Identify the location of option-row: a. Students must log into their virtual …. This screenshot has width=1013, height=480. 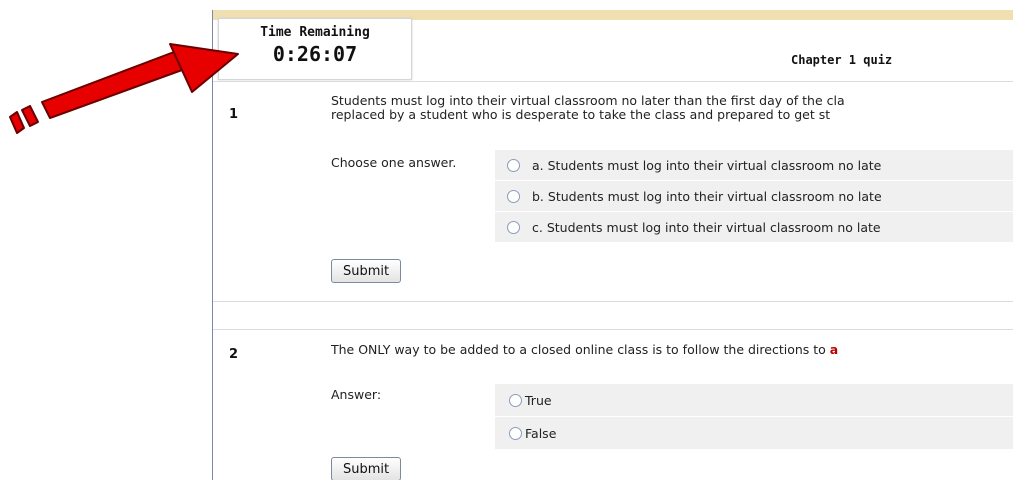
(754, 165).